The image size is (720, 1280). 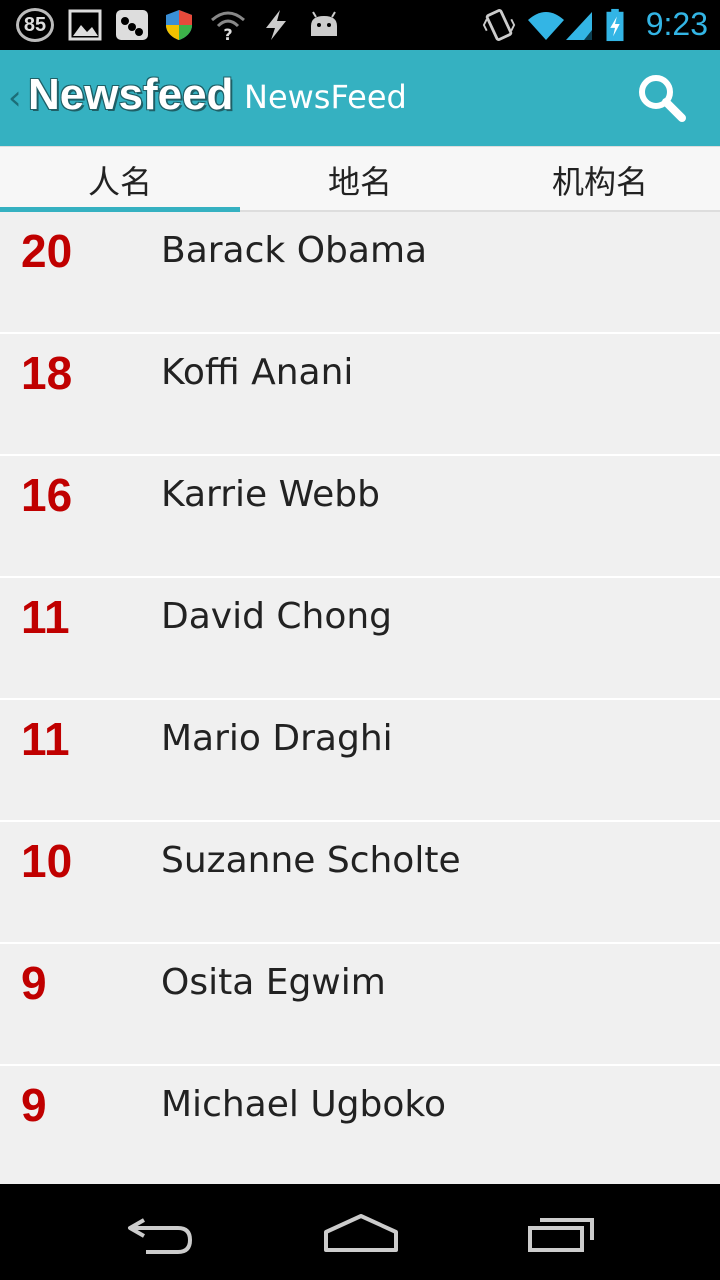 I want to click on flash-icon, so click(x=276, y=25).